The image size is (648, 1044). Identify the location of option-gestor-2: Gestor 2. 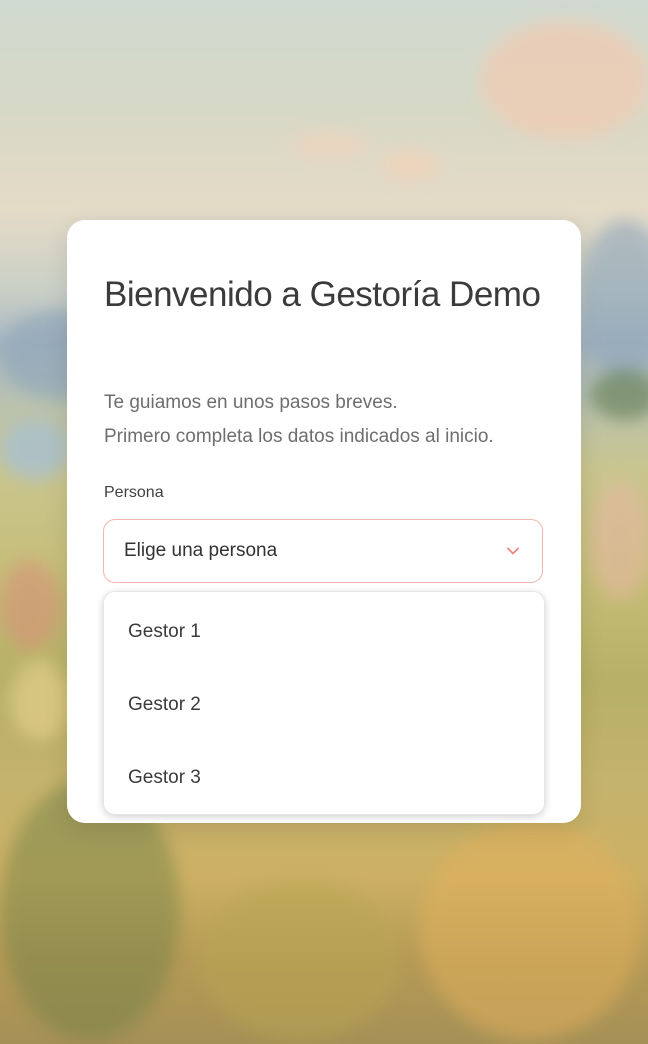
(324, 704).